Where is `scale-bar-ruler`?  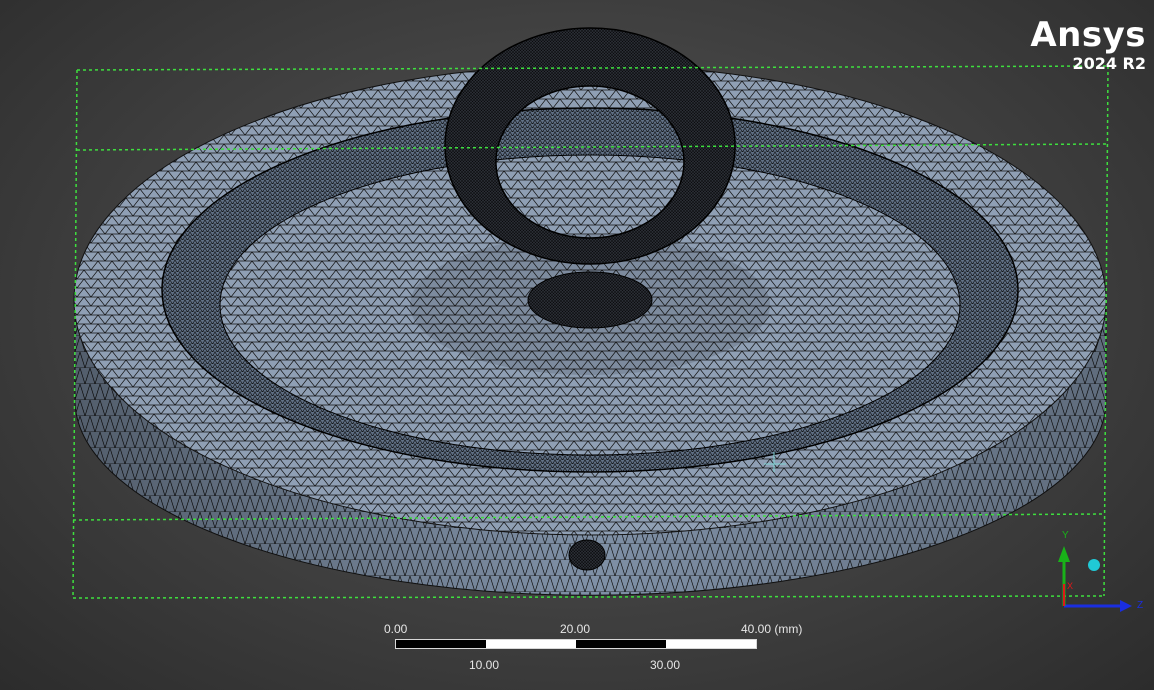
scale-bar-ruler is located at coordinates (576, 644).